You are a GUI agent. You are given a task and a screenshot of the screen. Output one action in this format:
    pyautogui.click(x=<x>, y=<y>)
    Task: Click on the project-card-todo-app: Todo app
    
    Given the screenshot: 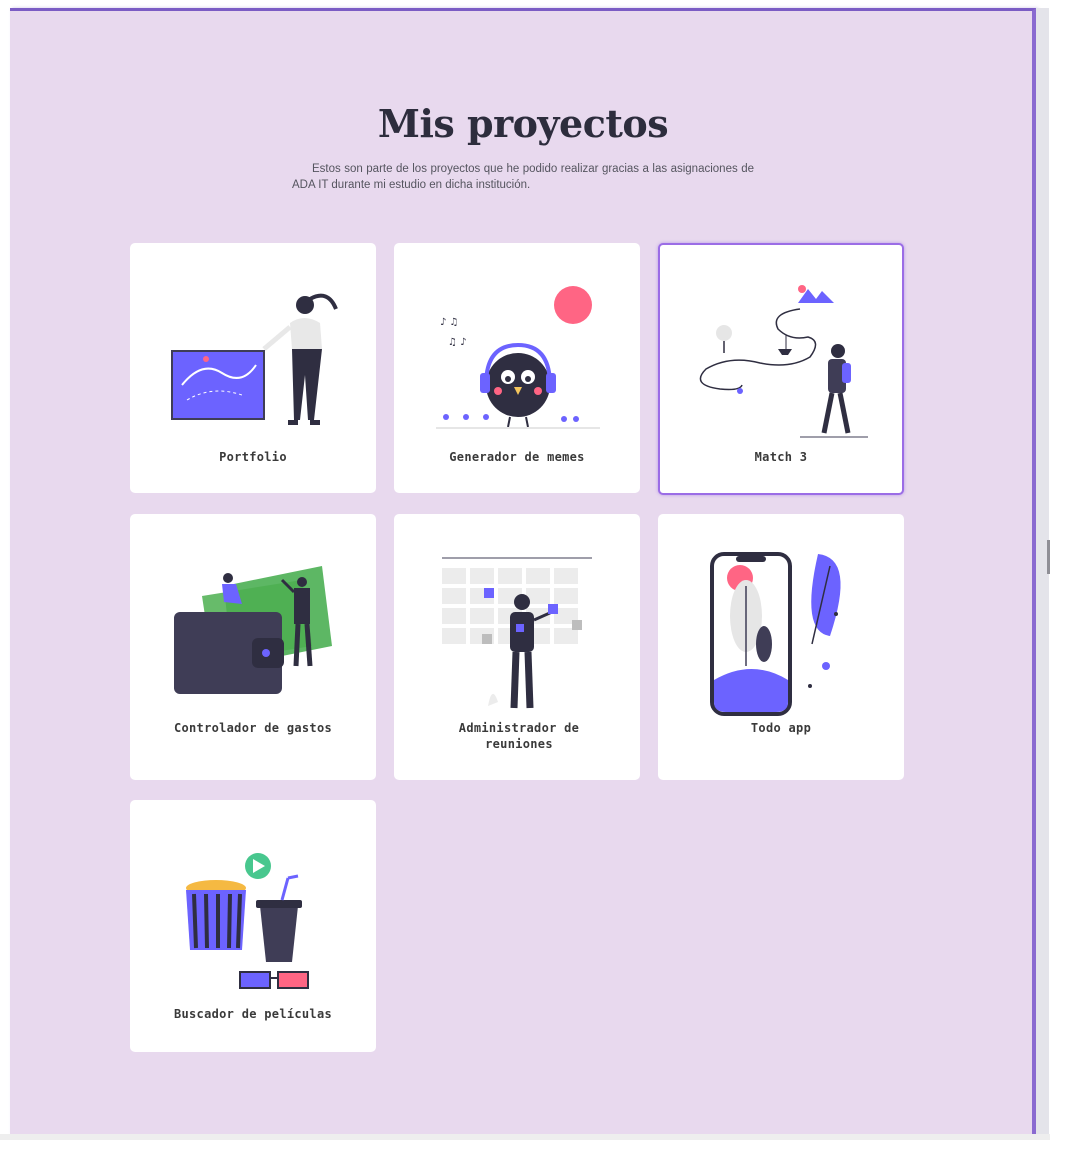 What is the action you would take?
    pyautogui.click(x=781, y=647)
    